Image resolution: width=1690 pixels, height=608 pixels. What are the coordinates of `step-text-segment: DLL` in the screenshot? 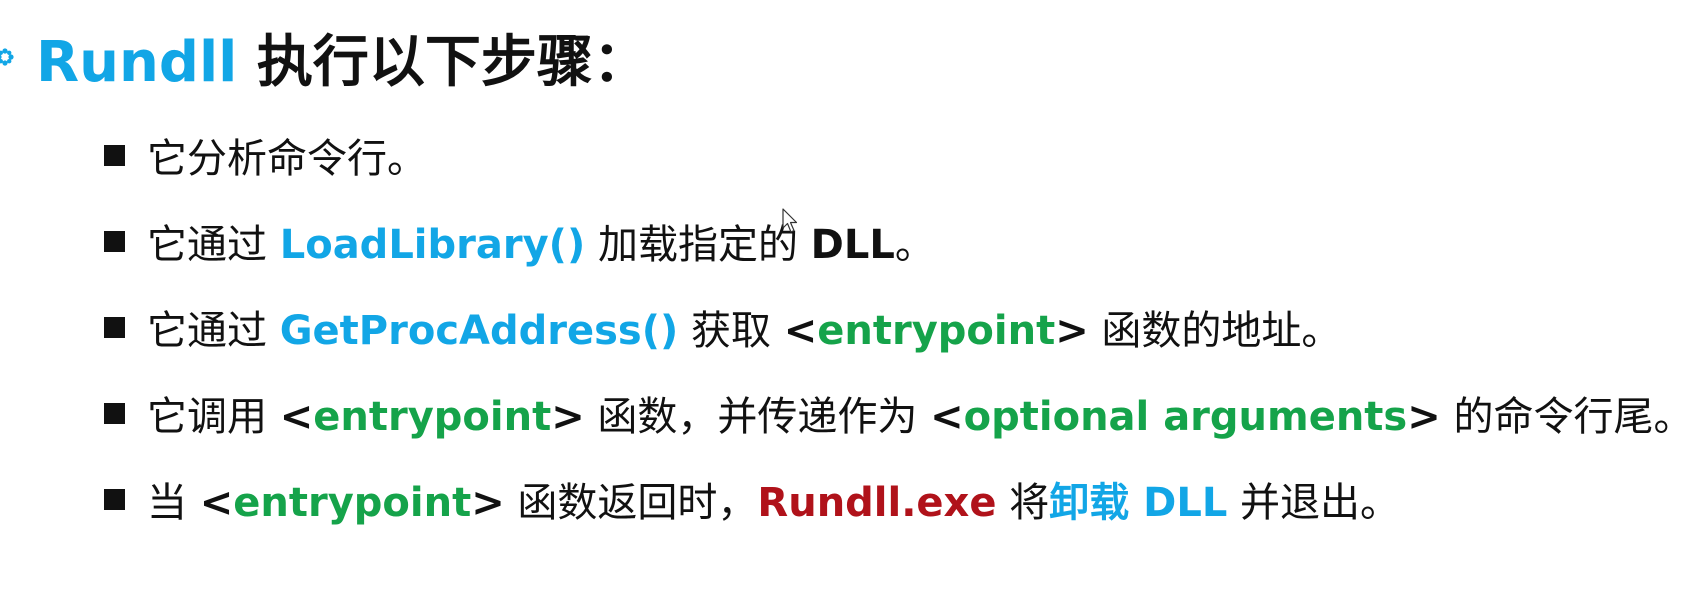 It's located at (852, 245).